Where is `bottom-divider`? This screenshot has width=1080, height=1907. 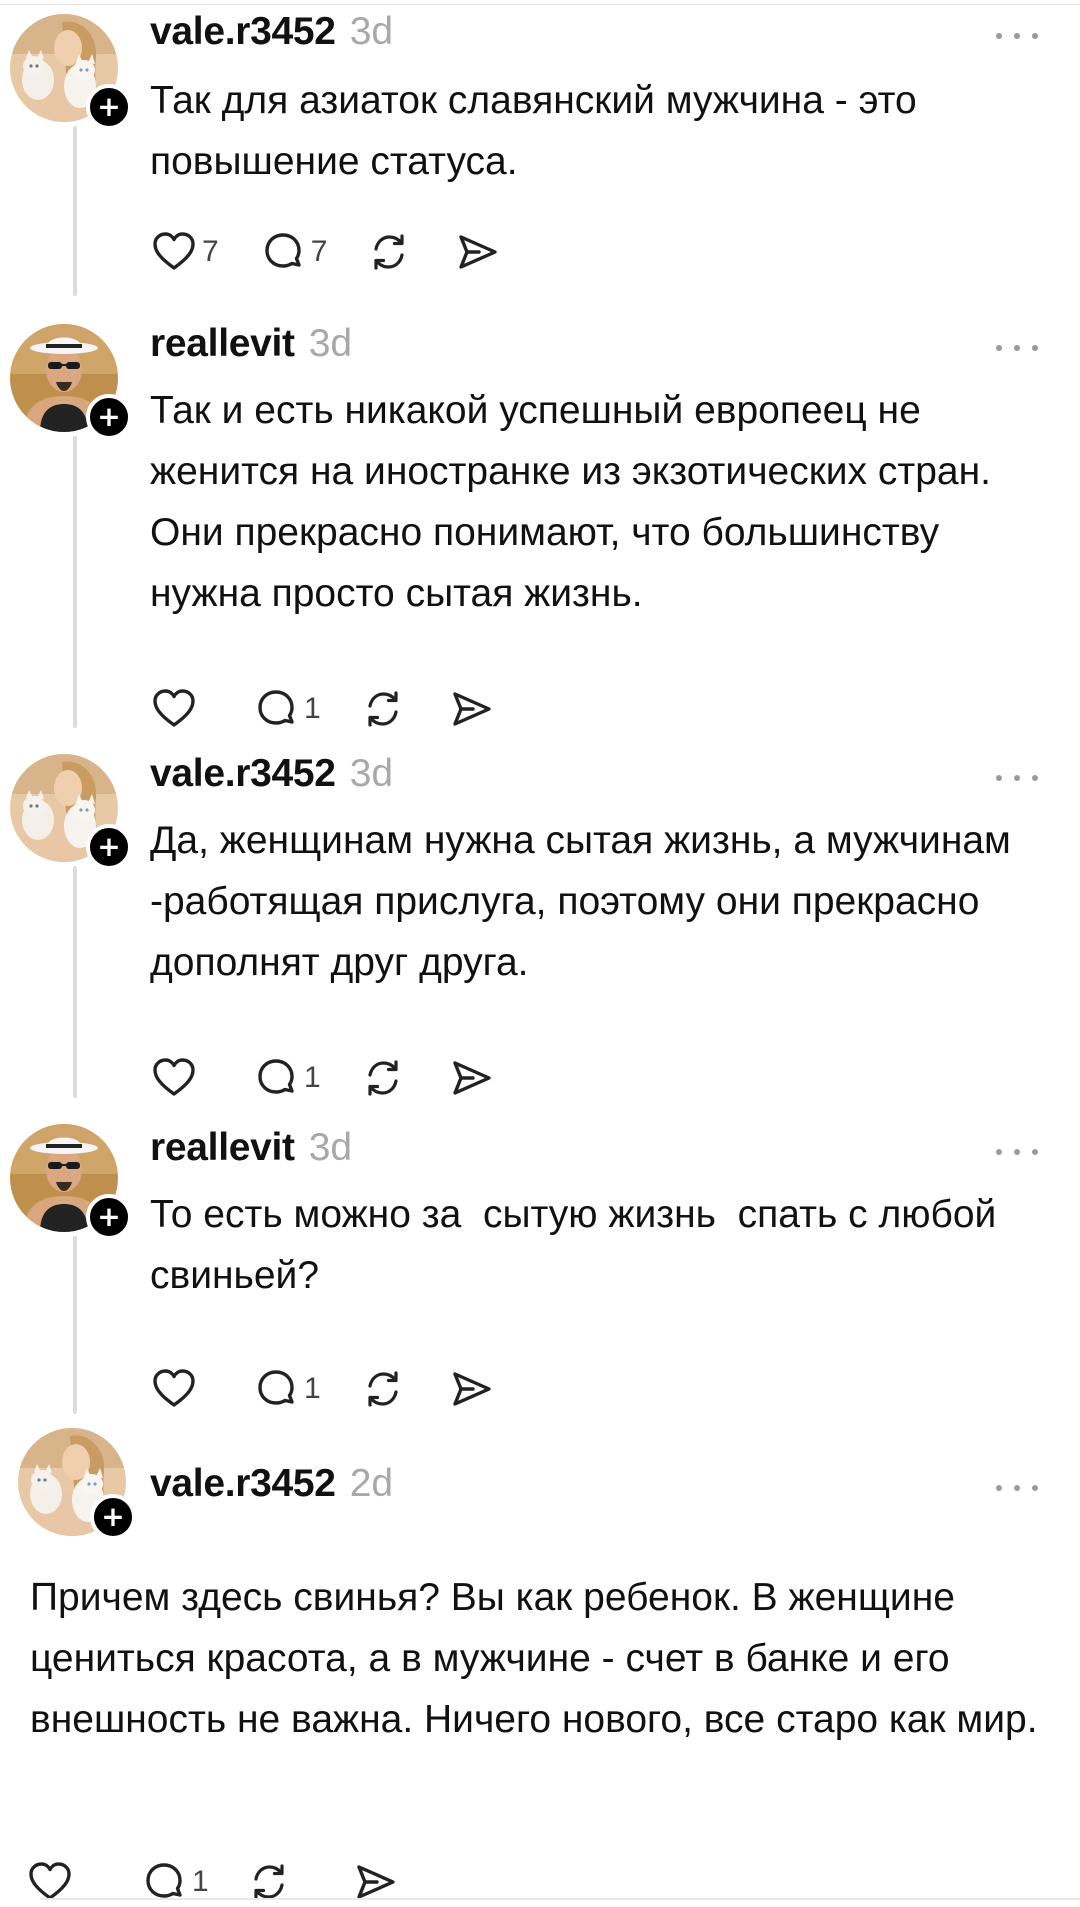
bottom-divider is located at coordinates (560, 1899).